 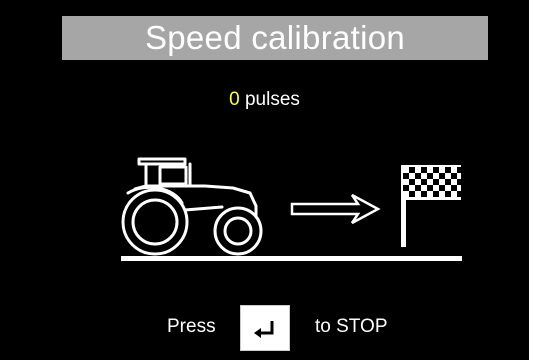 What do you see at coordinates (192, 206) in the screenshot?
I see `tractor-icon` at bounding box center [192, 206].